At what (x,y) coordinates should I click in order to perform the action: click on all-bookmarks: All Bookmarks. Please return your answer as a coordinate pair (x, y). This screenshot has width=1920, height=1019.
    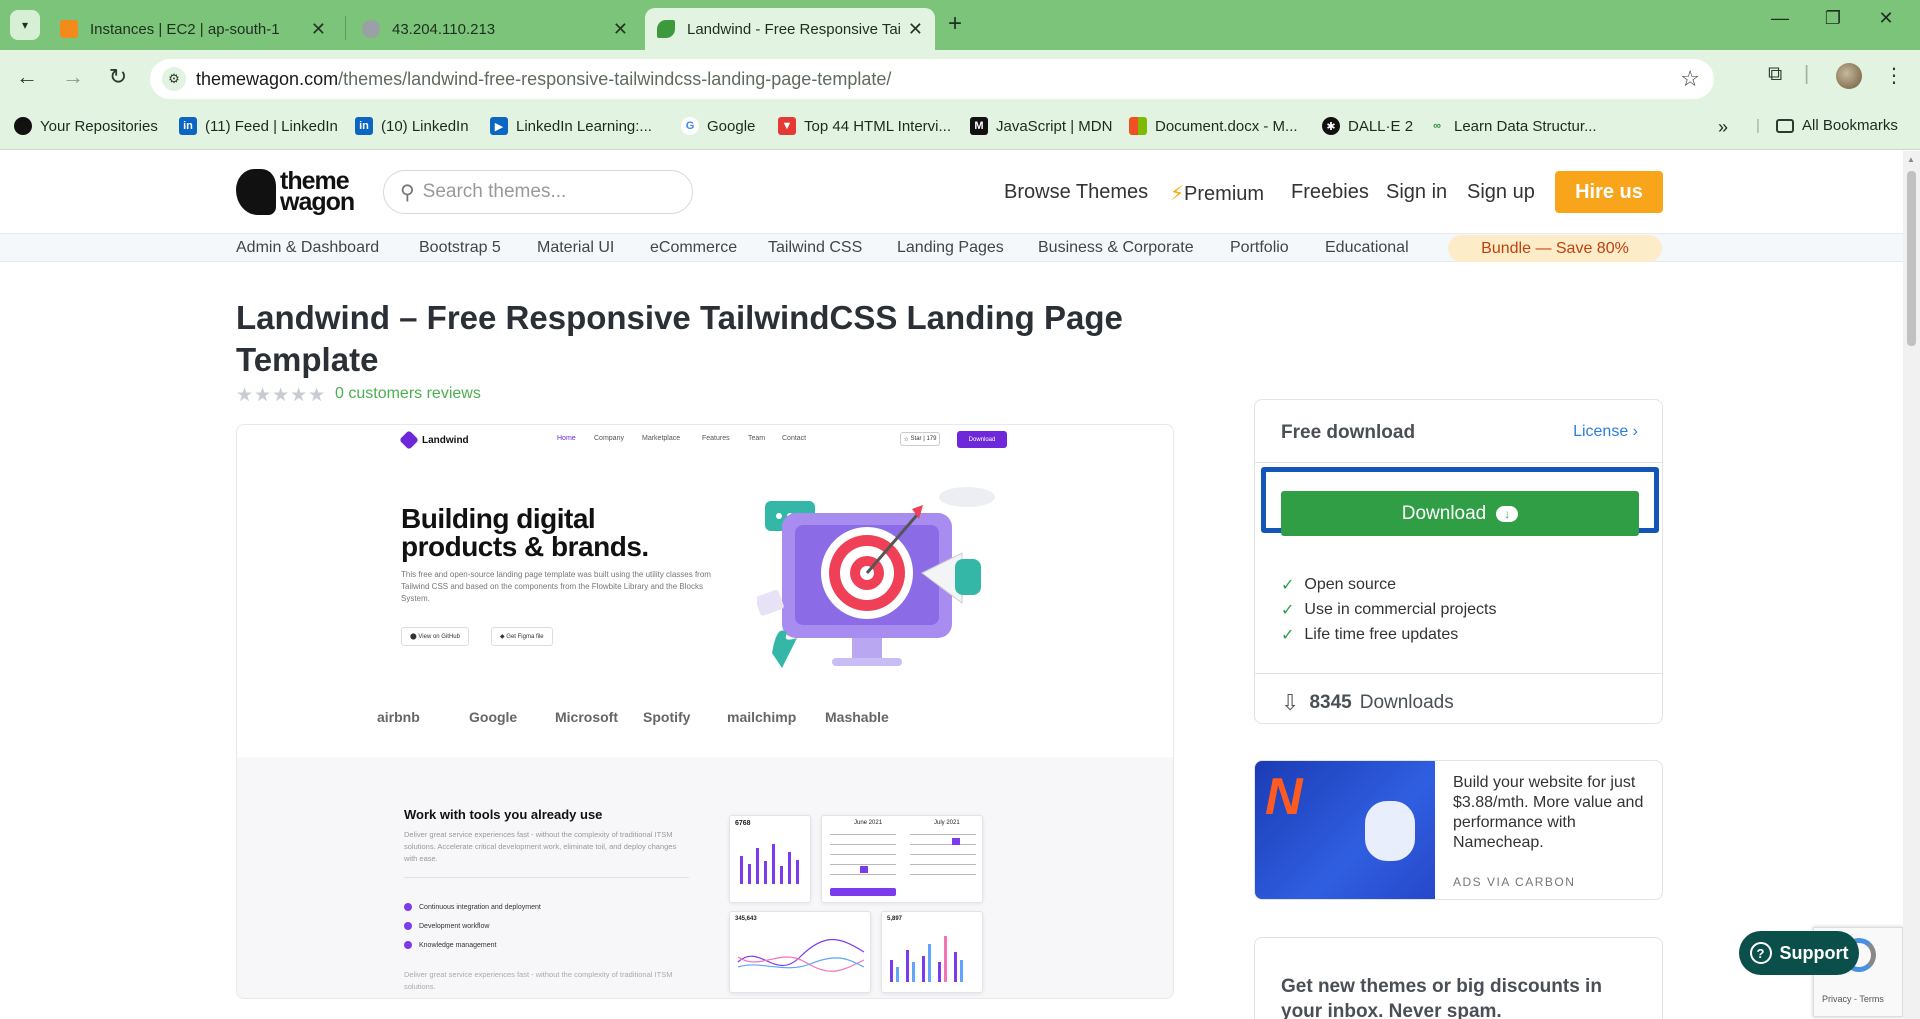
    Looking at the image, I should click on (1837, 125).